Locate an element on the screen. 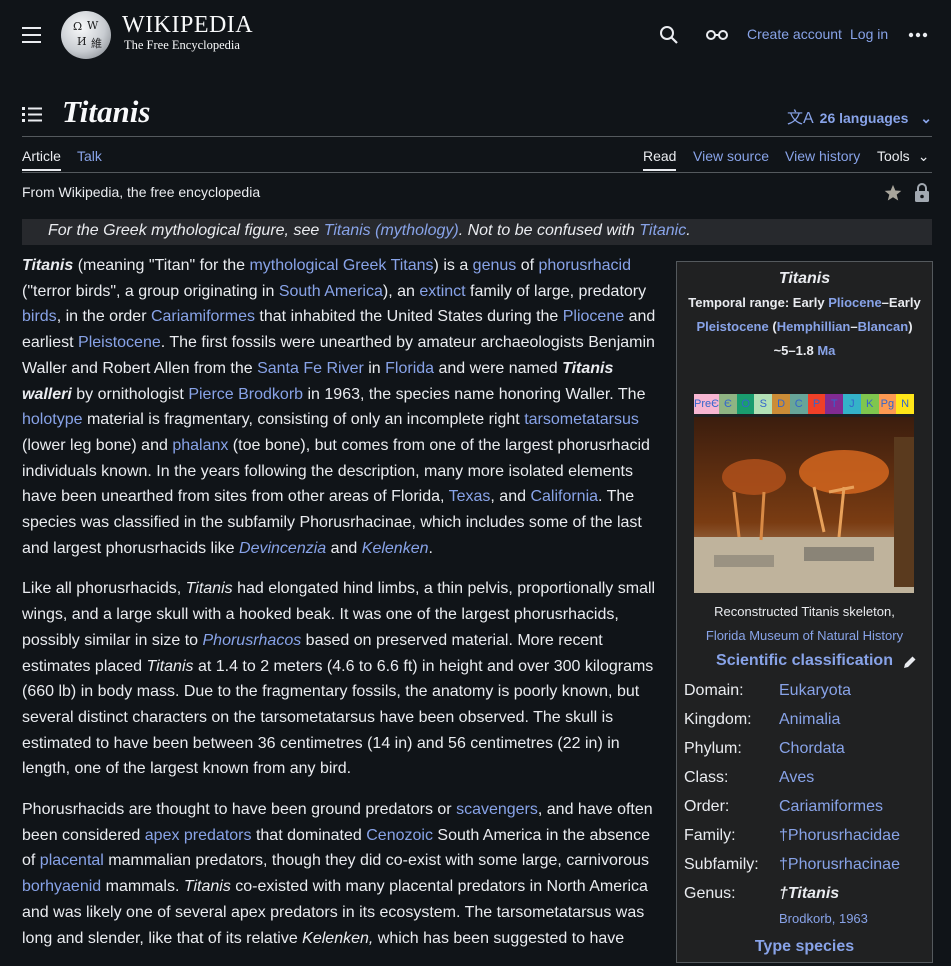 The height and width of the screenshot is (966, 951). link: Santa Fe River is located at coordinates (310, 368).